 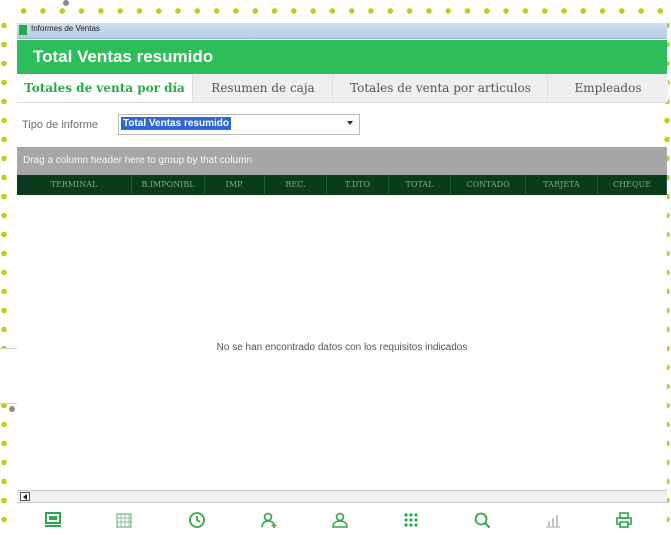 I want to click on column-header-terminal: TERMINAL, so click(x=74, y=185).